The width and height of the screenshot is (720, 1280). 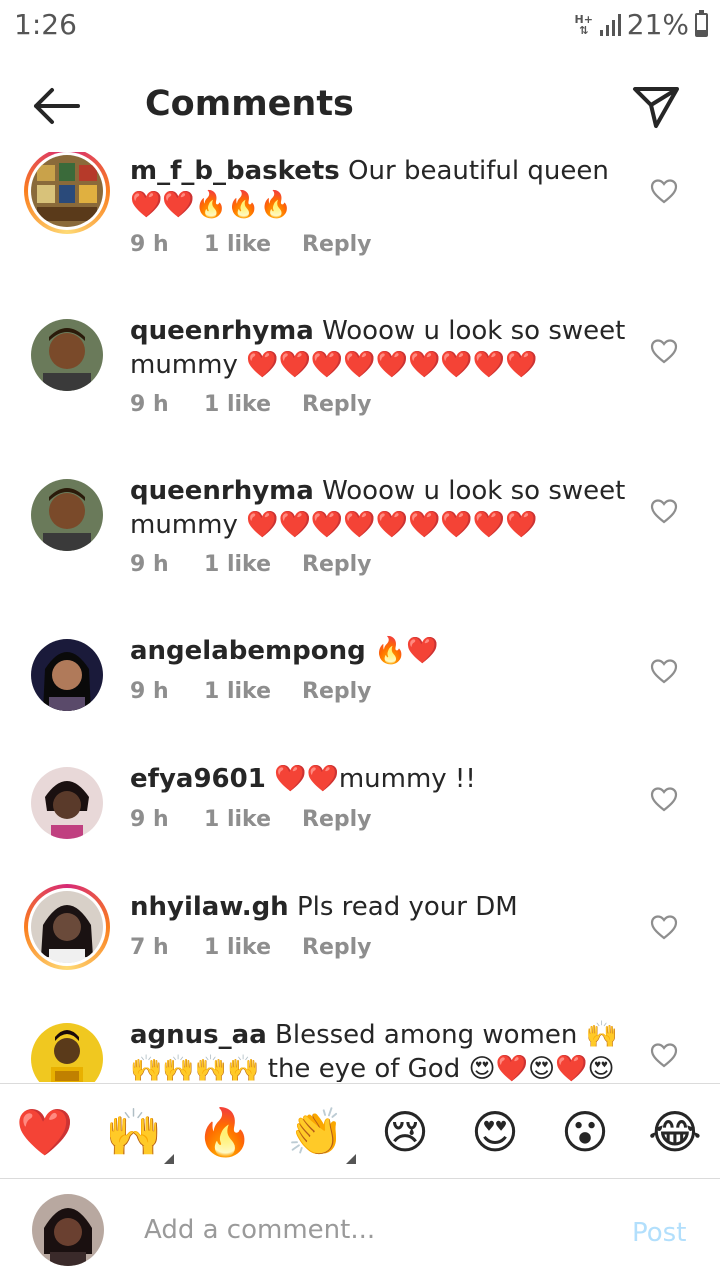 What do you see at coordinates (405, 1132) in the screenshot?
I see `emoji-crying-button: 😢` at bounding box center [405, 1132].